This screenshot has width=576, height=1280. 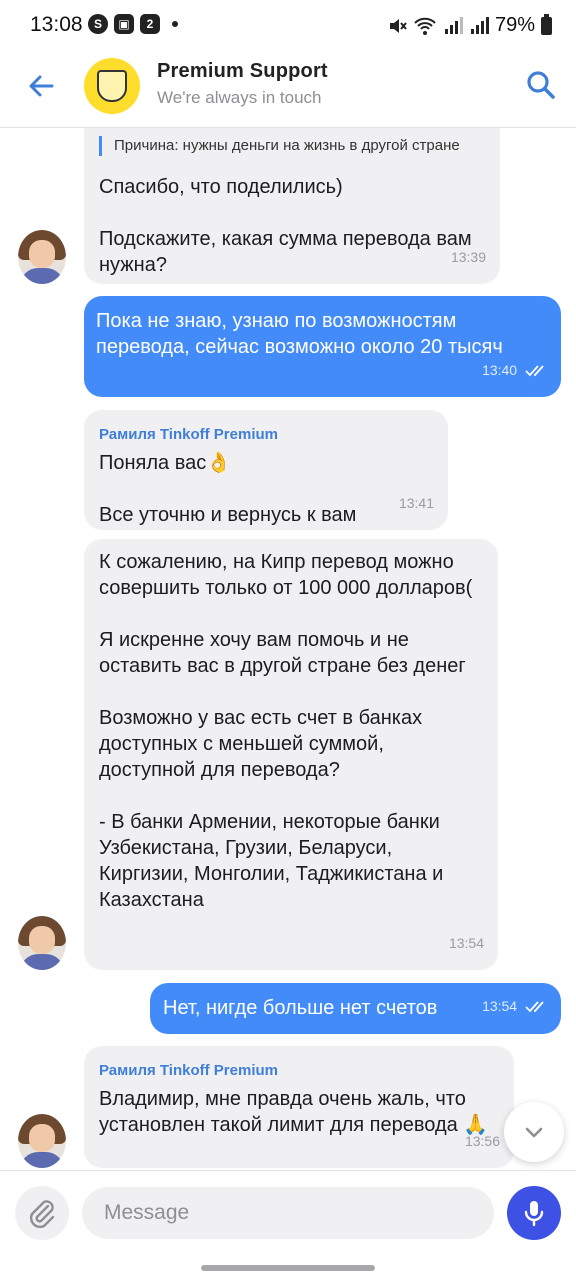 I want to click on attach-button, so click(x=42, y=1213).